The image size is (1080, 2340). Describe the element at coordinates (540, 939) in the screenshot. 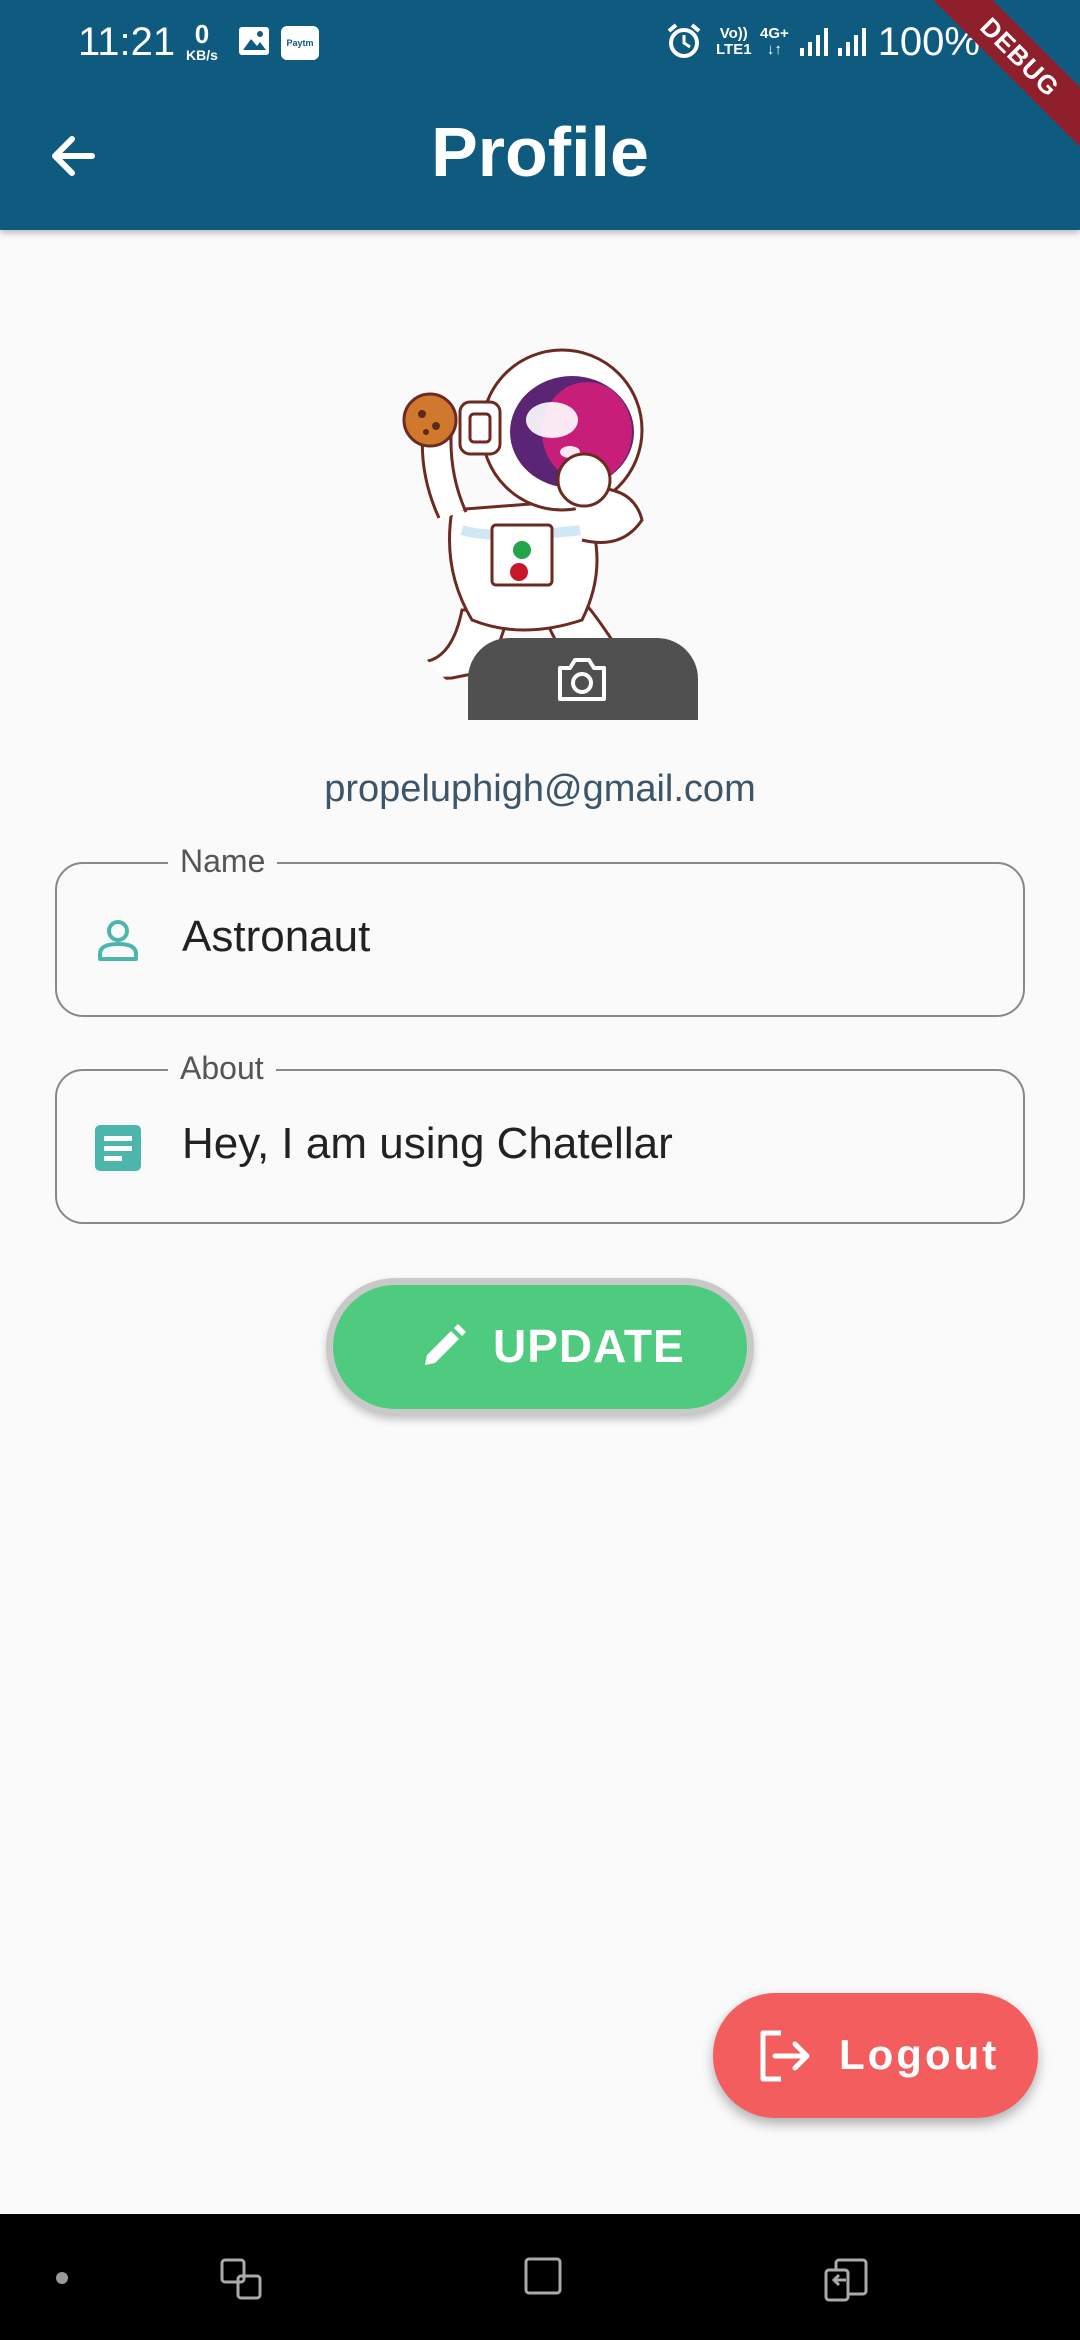

I see `name-field: Astronaut` at that location.